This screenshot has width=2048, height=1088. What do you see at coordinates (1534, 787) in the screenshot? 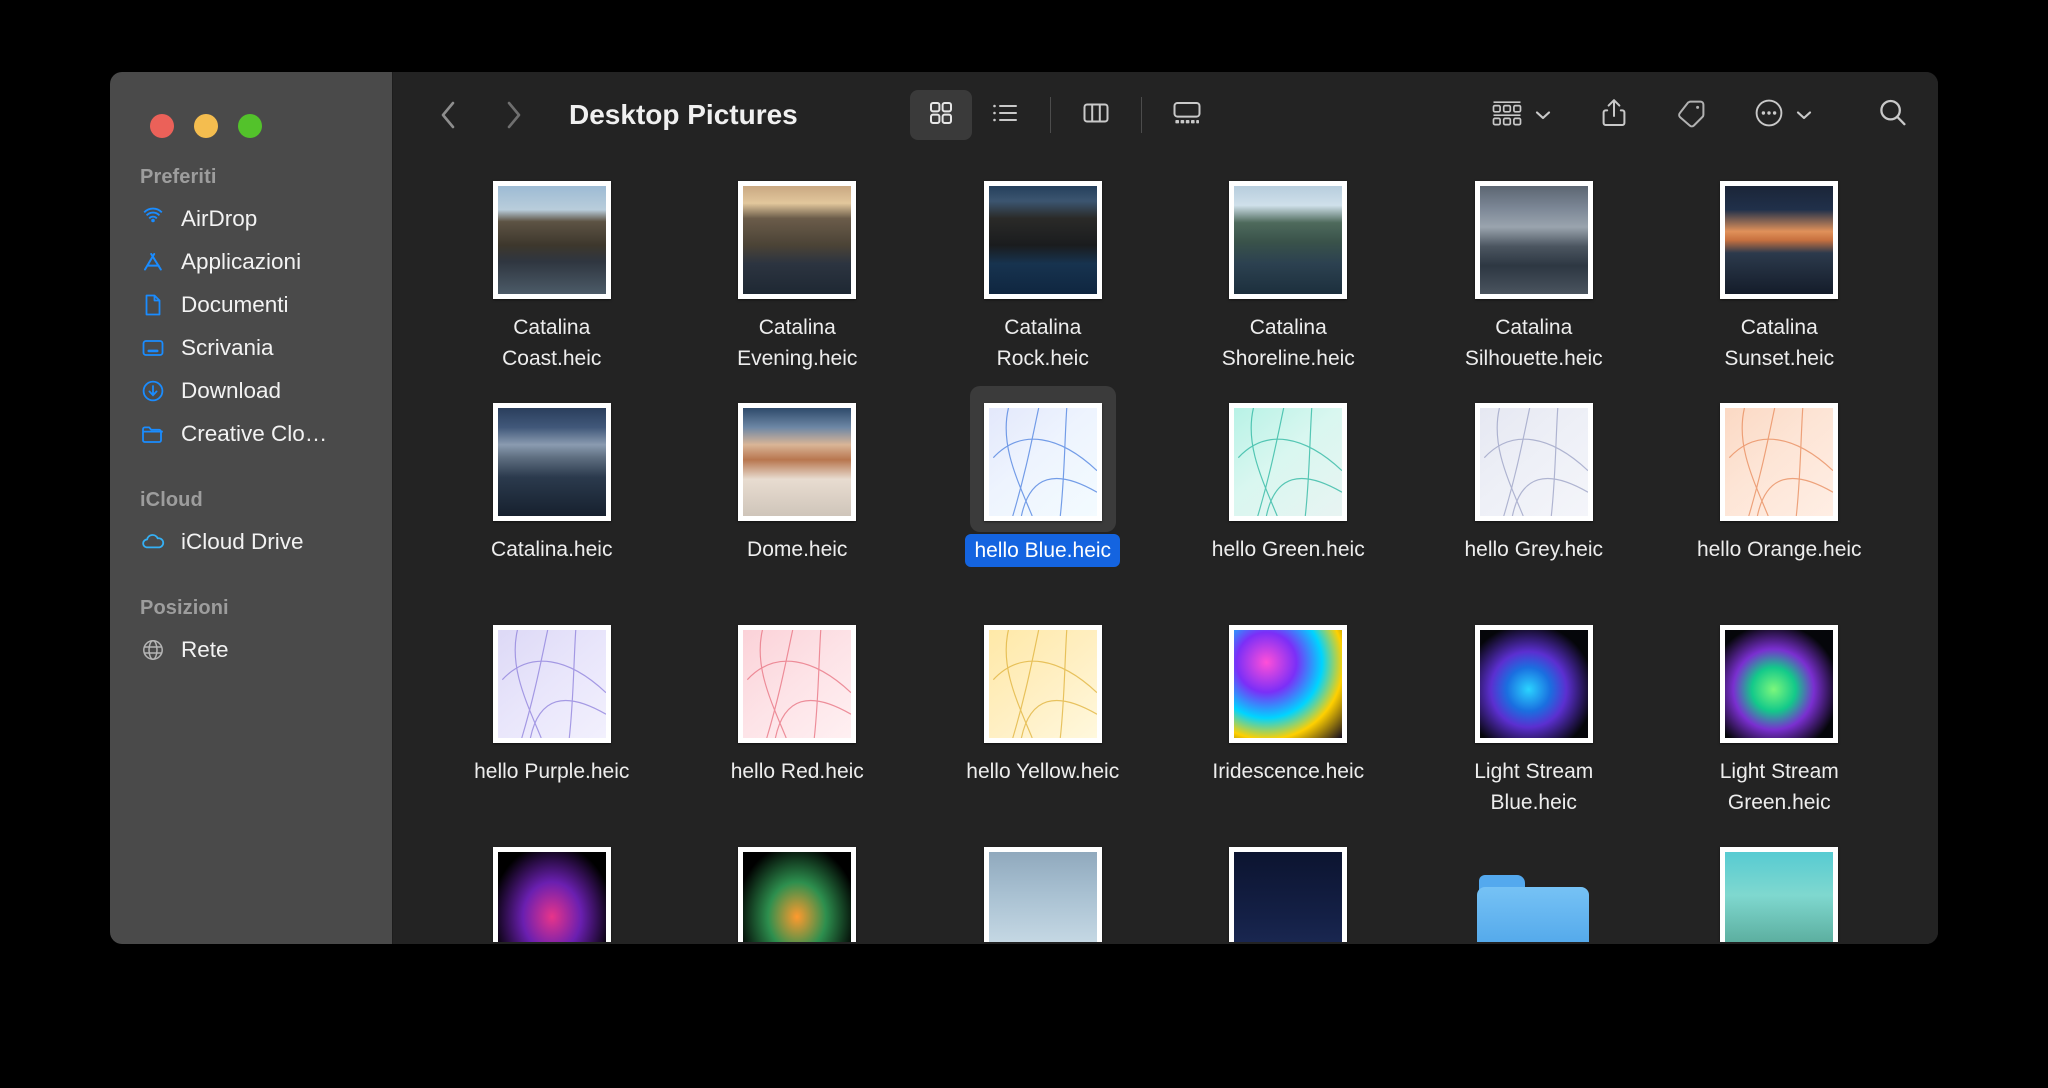
I see `file-name: Light Stream Blue.heic` at bounding box center [1534, 787].